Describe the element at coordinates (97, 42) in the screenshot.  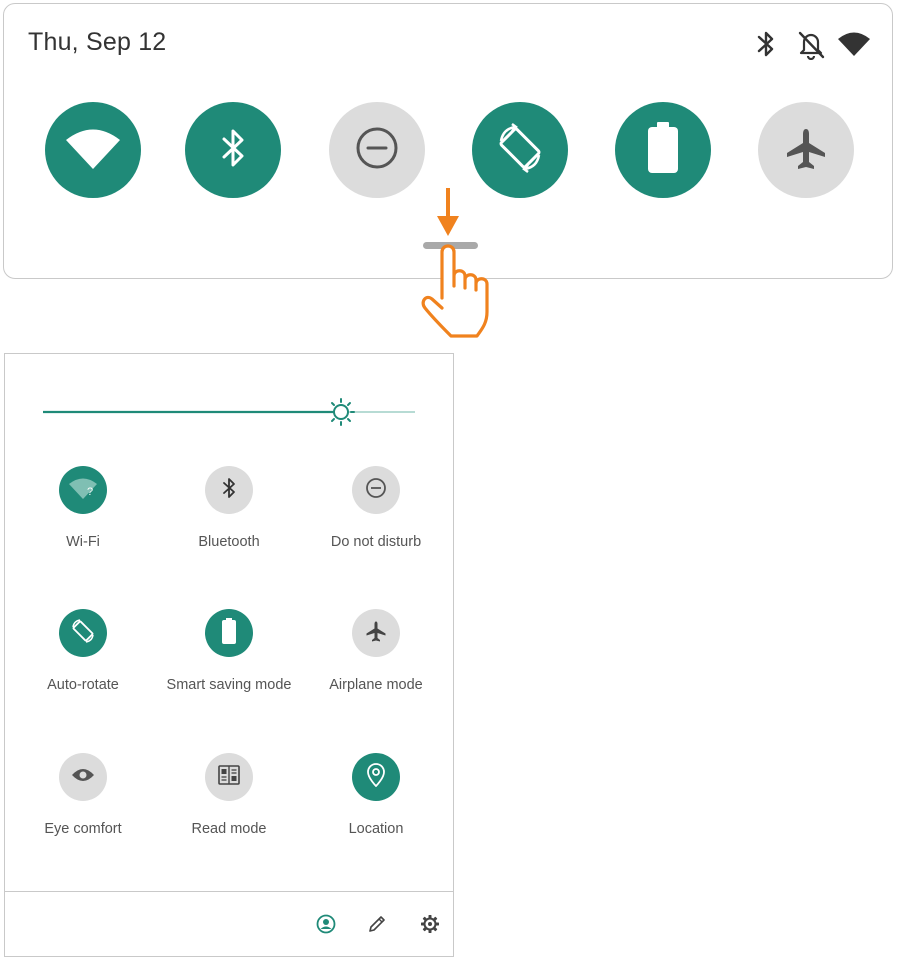
I see `date-label: Thu, Sep 12` at that location.